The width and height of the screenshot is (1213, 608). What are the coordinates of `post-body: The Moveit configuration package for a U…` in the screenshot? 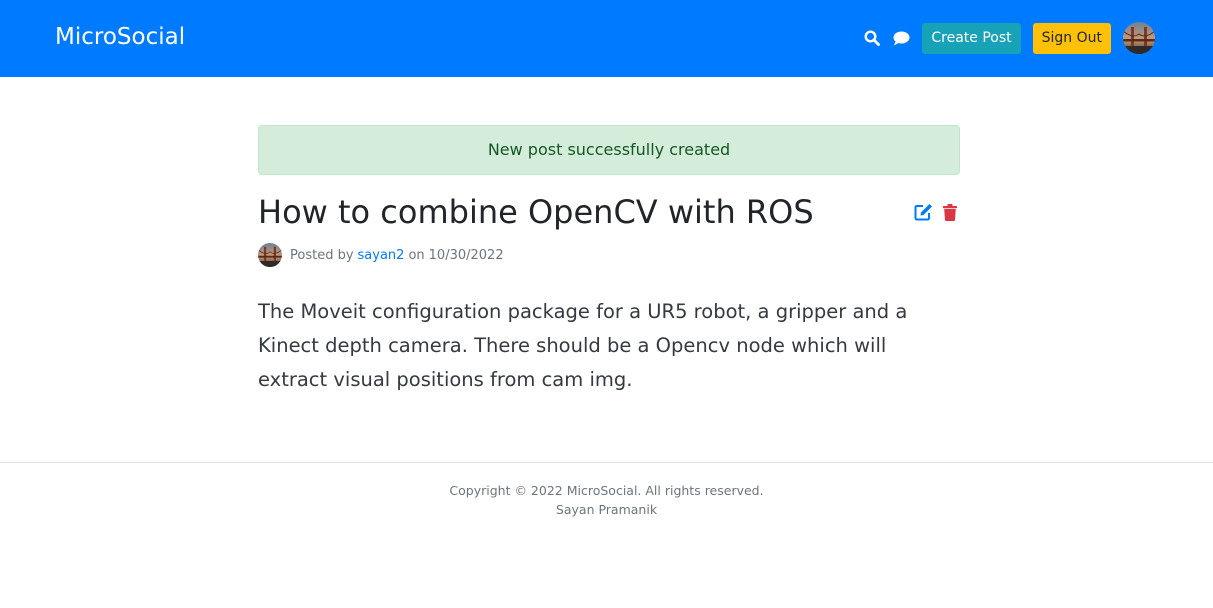 It's located at (583, 345).